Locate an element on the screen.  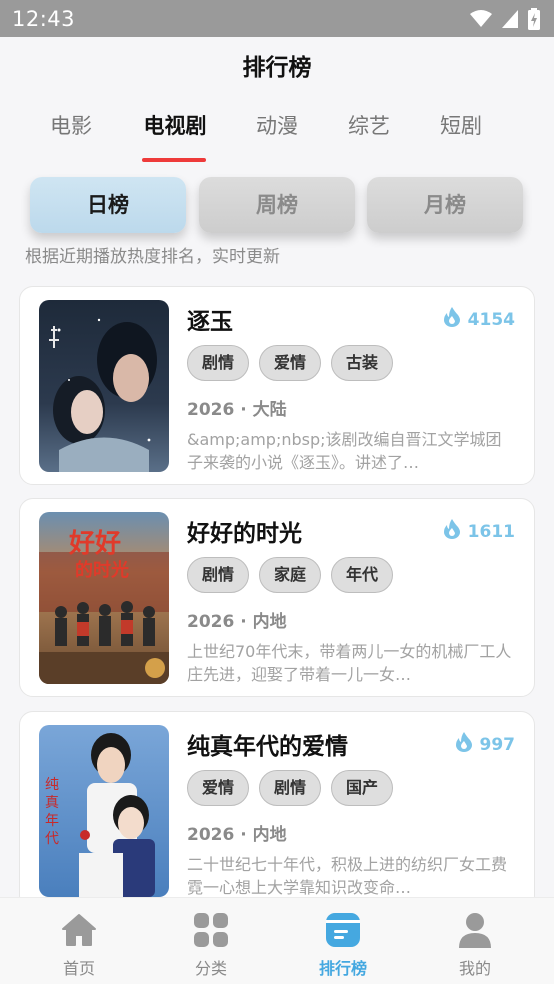
heat-score: 1611 is located at coordinates (479, 531).